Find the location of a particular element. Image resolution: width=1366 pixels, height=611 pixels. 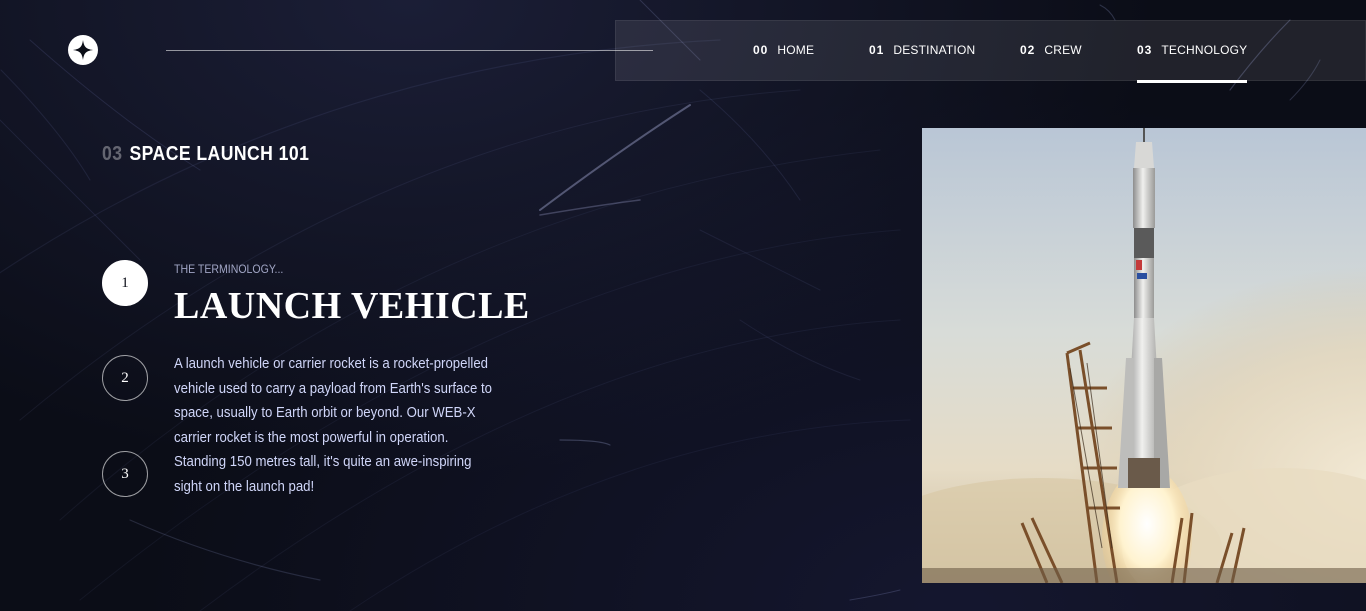

technology-name: LAUNCH VEHICLE is located at coordinates (352, 306).